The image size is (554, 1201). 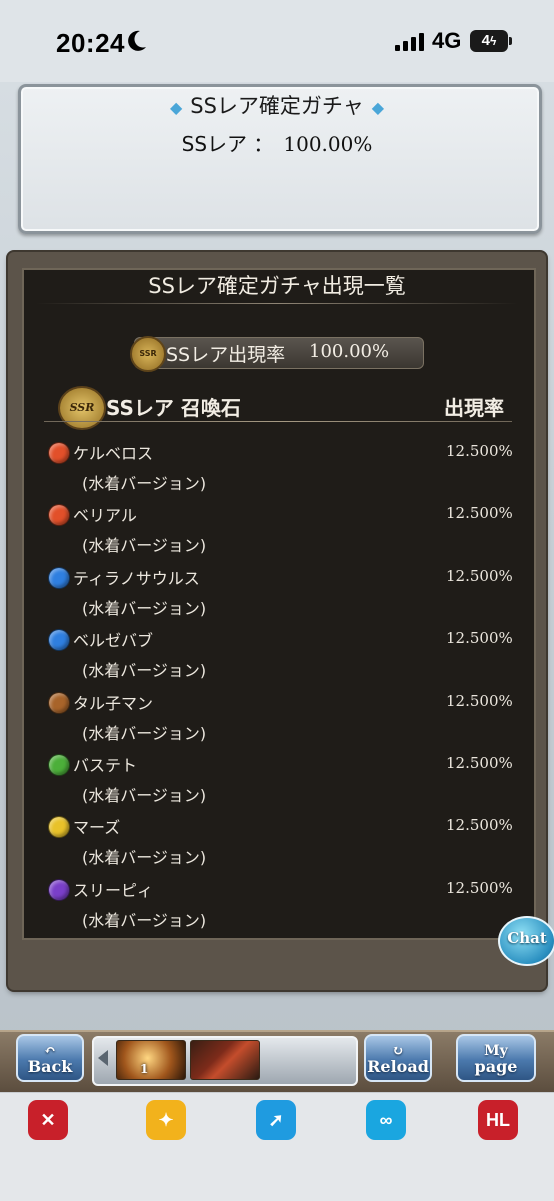 I want to click on battery-indicator: 4ϟ, so click(x=489, y=41).